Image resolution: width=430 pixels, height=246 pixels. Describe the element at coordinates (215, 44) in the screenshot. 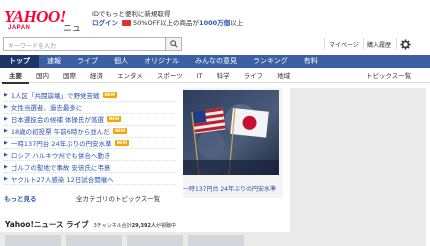

I see `search-bar: キーワードを入力 マイページ 購入履歴` at that location.